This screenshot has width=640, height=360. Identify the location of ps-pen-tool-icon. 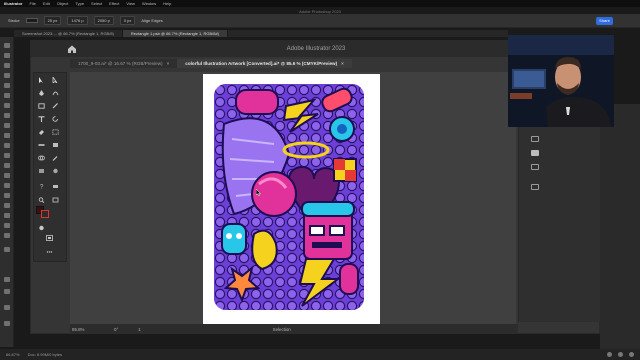
(7, 185).